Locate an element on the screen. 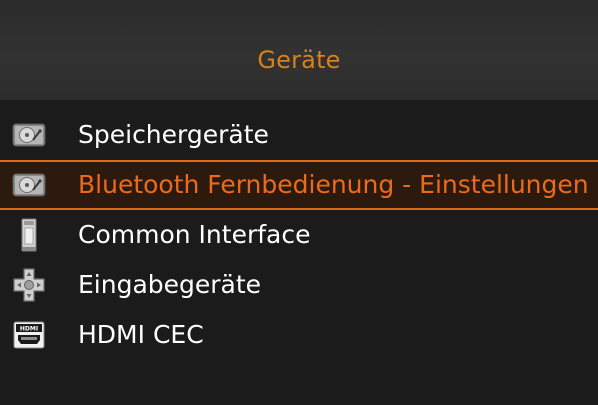  menu-item-label: Bluetooth Fernbedienung - Einstellungen is located at coordinates (333, 184).